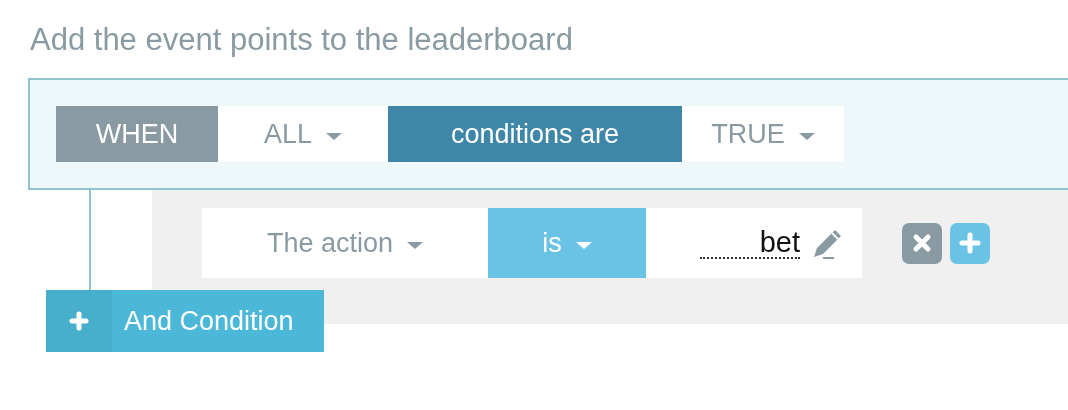 This screenshot has height=410, width=1068. I want to click on page-title: Add the event points to the leaderboard, so click(301, 38).